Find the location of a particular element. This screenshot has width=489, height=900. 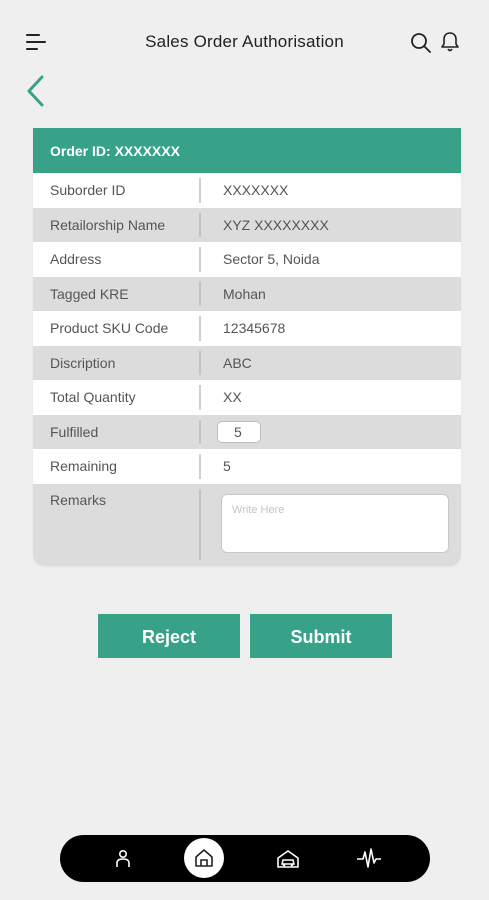

back-arrow-icon is located at coordinates (37, 91).